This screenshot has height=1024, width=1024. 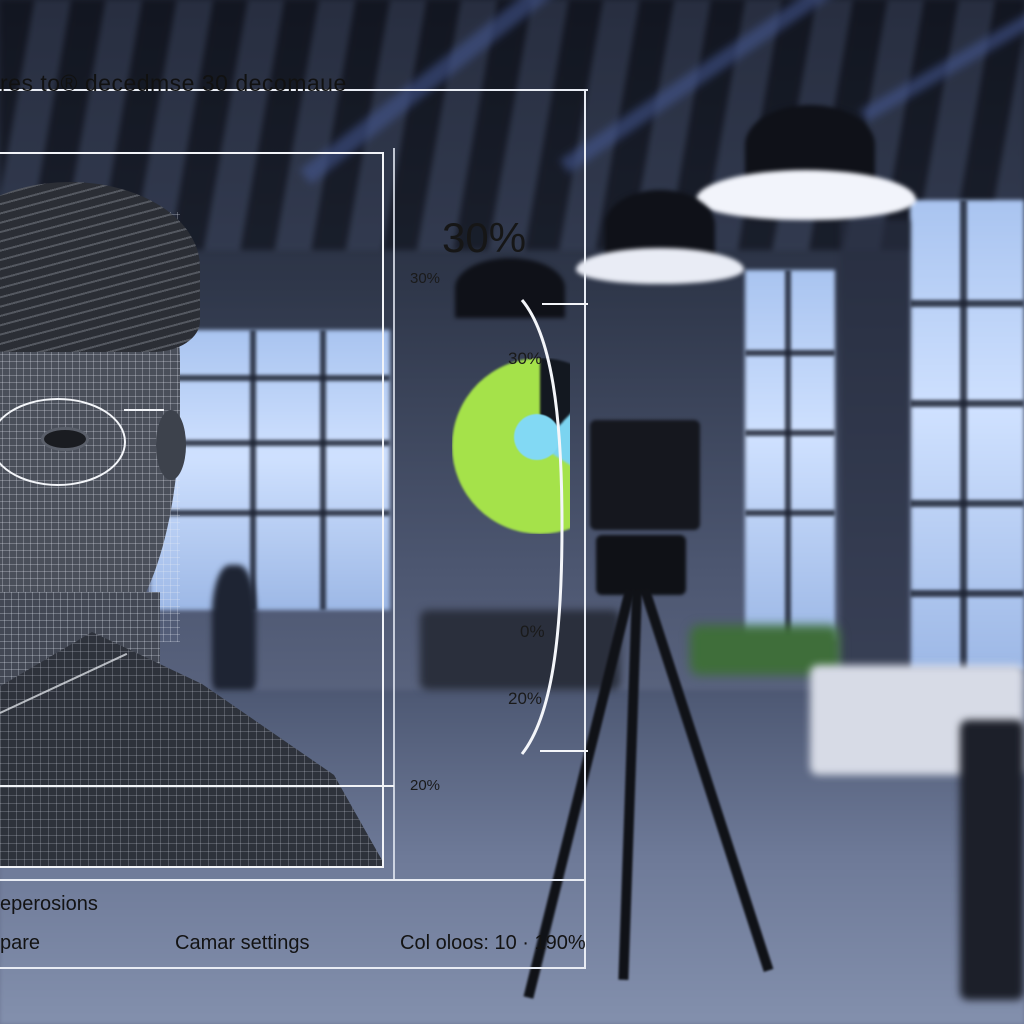 I want to click on color-levels-readout: Col oloos: 10 · 190%, so click(x=493, y=943).